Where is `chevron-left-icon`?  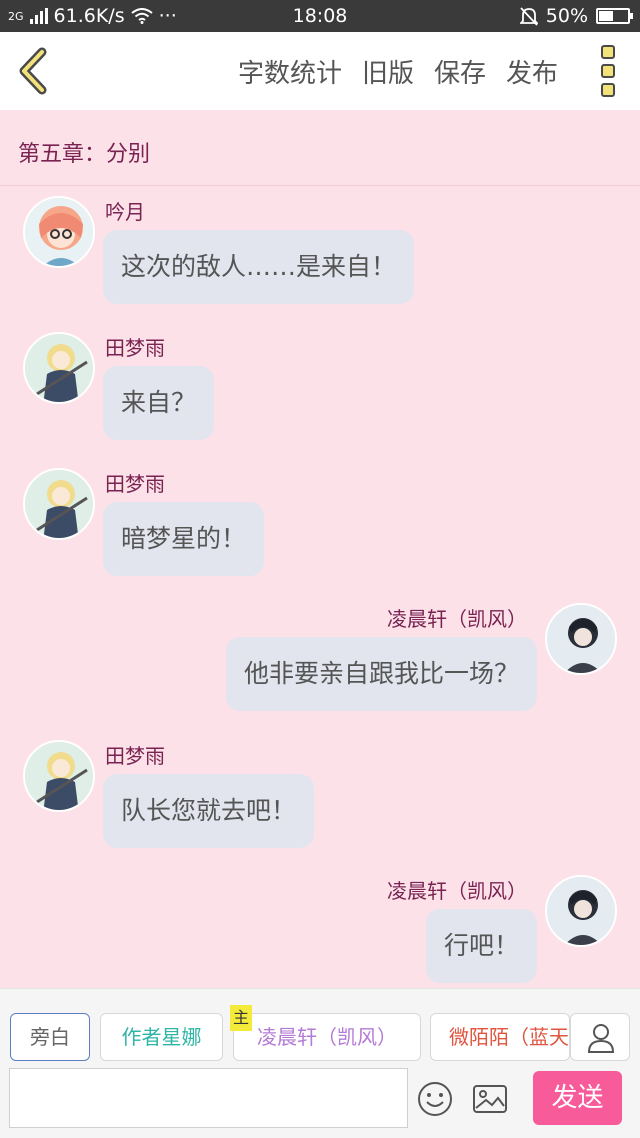
chevron-left-icon is located at coordinates (33, 71).